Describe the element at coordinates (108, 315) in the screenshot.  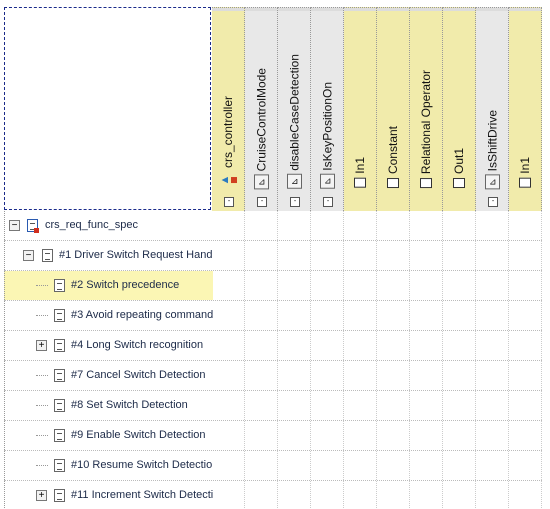
I see `row-name-cell: #3 Avoid repeating commands` at that location.